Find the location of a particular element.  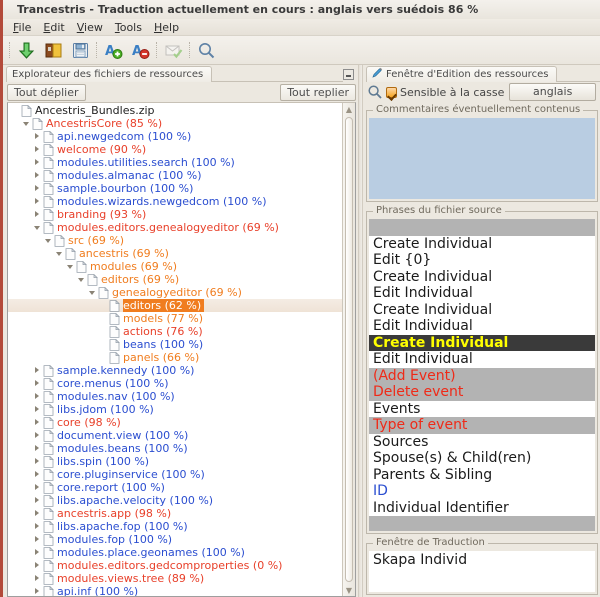

save-icon is located at coordinates (80, 50).